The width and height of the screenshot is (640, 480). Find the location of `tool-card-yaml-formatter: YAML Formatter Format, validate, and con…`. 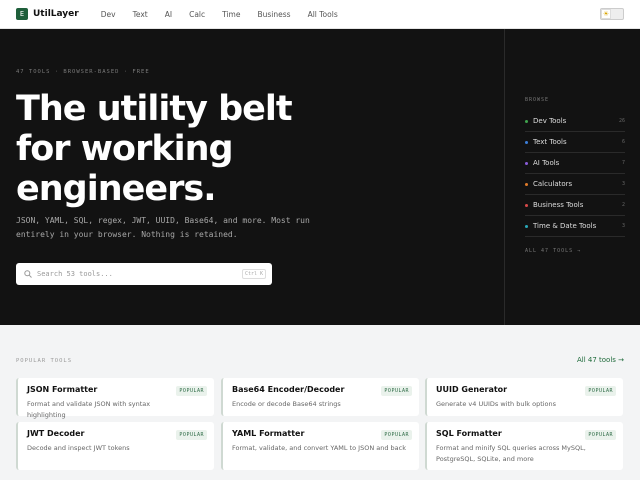

tool-card-yaml-formatter: YAML Formatter Format, validate, and con… is located at coordinates (320, 446).